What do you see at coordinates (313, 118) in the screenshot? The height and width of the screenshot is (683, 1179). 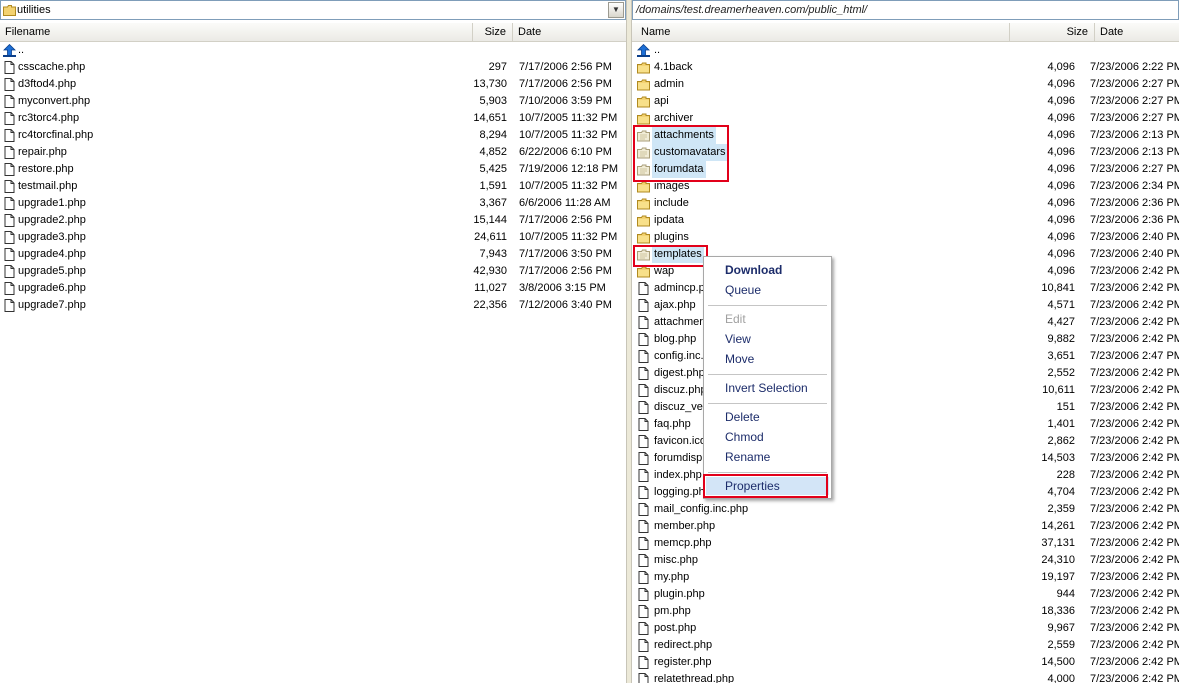 I see `file-row: rc3torc4.php 14,651 10/7/2005 11:32 PM` at bounding box center [313, 118].